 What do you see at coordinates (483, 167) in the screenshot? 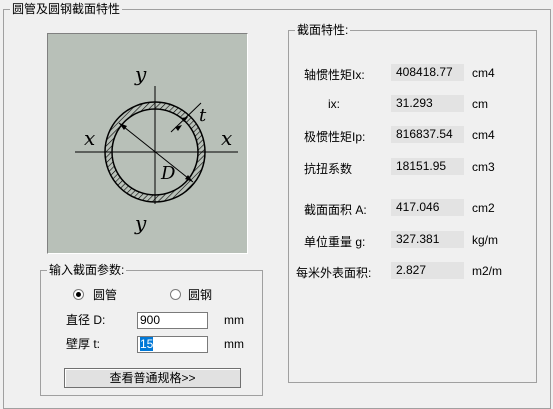
I see `prop-unit-torsion-modulus: cm3` at bounding box center [483, 167].